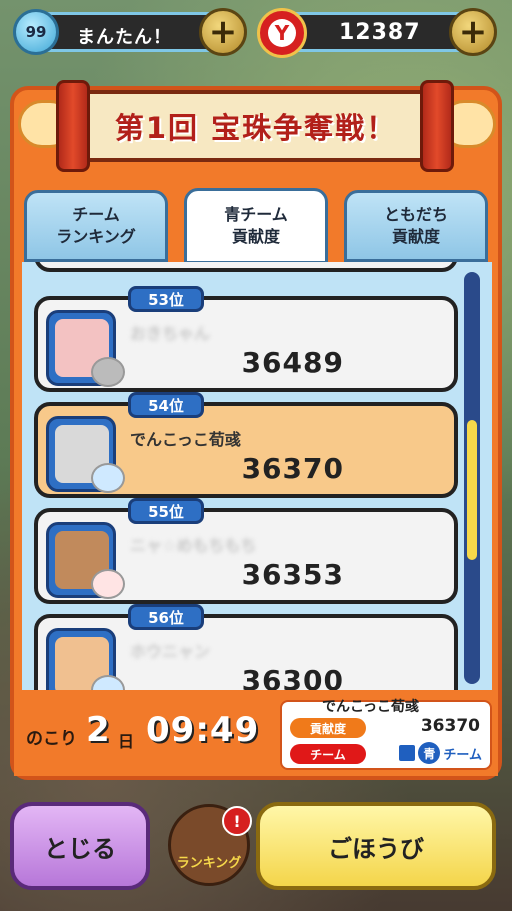 The image size is (512, 911). I want to click on player-score: 36353, so click(292, 574).